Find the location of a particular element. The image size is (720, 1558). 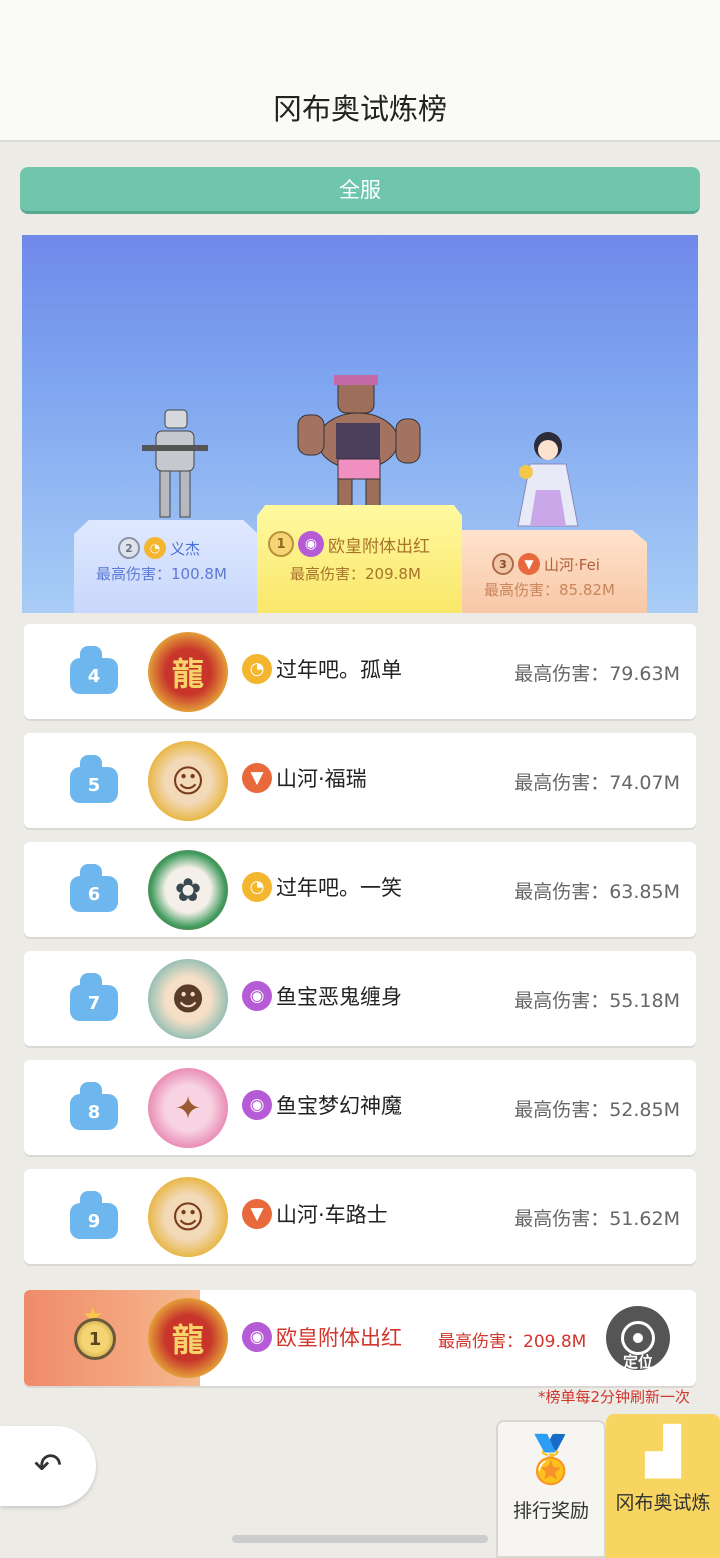

player-damage: 最高伤害：55.18M is located at coordinates (597, 1001).